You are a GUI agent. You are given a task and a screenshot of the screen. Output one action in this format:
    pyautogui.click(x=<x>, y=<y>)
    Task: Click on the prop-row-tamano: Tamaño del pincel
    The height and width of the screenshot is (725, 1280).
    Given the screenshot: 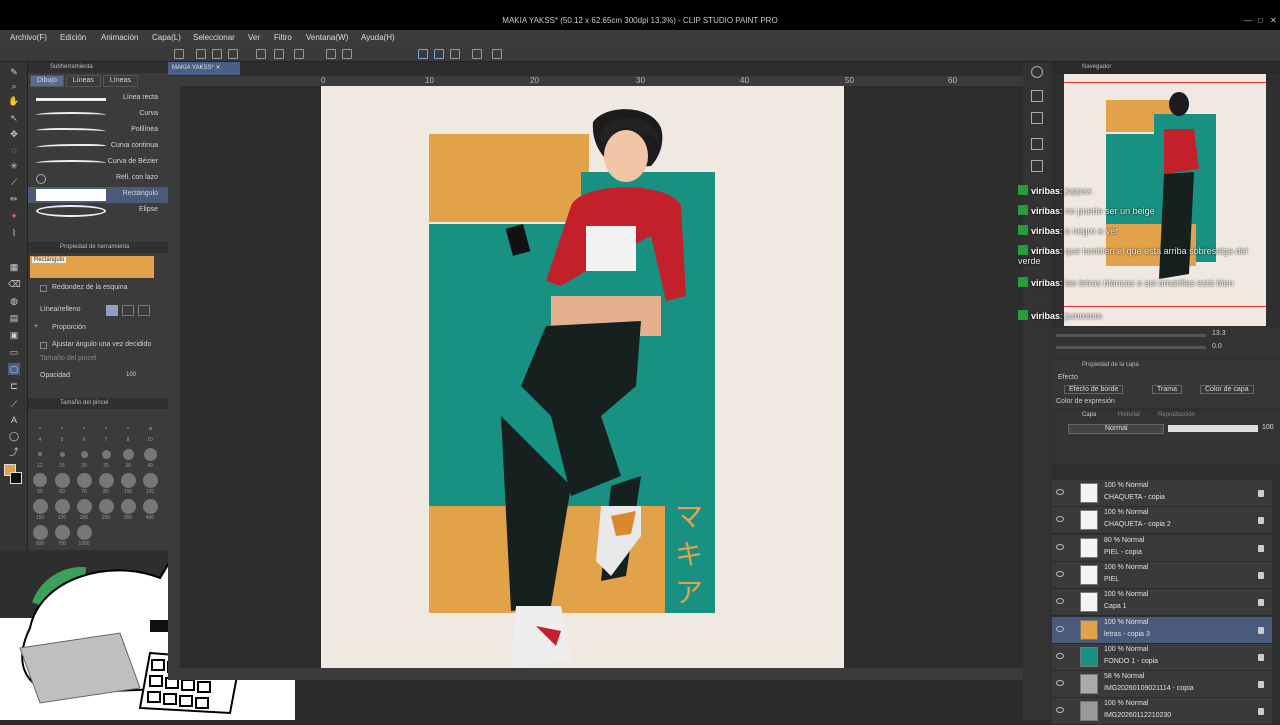 What is the action you would take?
    pyautogui.click(x=98, y=360)
    